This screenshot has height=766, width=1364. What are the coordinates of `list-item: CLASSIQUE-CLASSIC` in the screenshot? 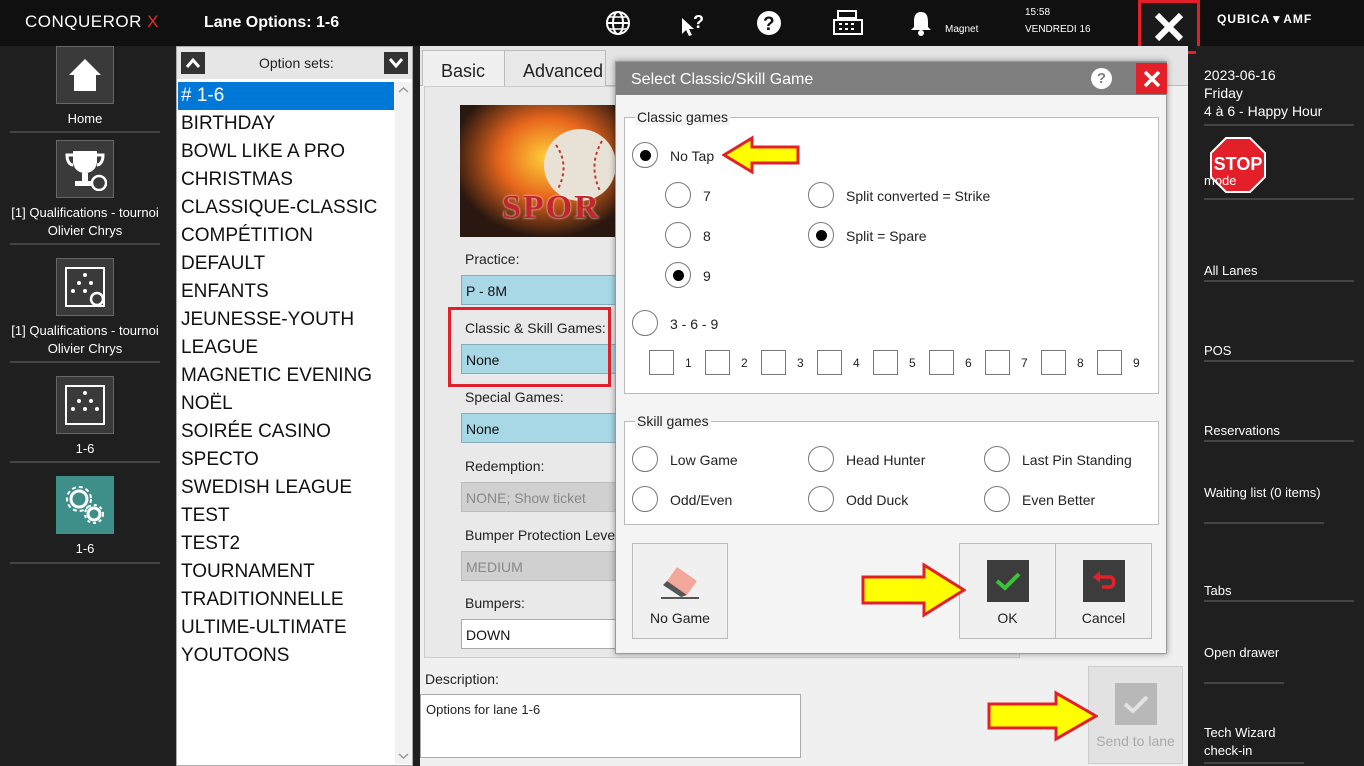 It's located at (286, 208).